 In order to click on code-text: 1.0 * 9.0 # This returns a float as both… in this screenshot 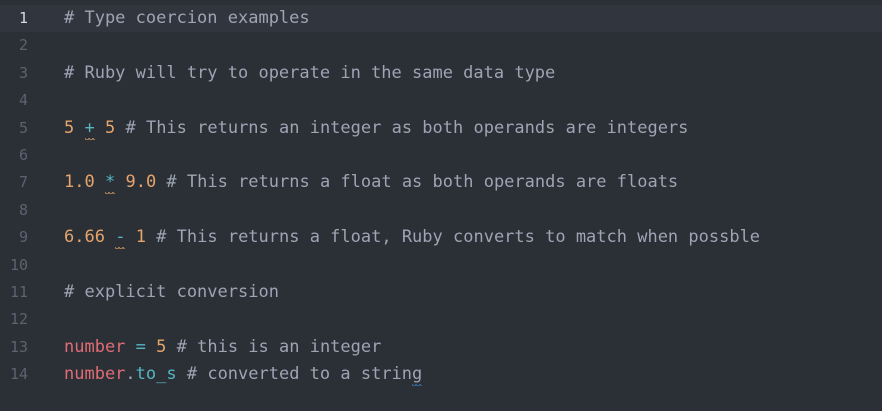, I will do `click(371, 182)`.